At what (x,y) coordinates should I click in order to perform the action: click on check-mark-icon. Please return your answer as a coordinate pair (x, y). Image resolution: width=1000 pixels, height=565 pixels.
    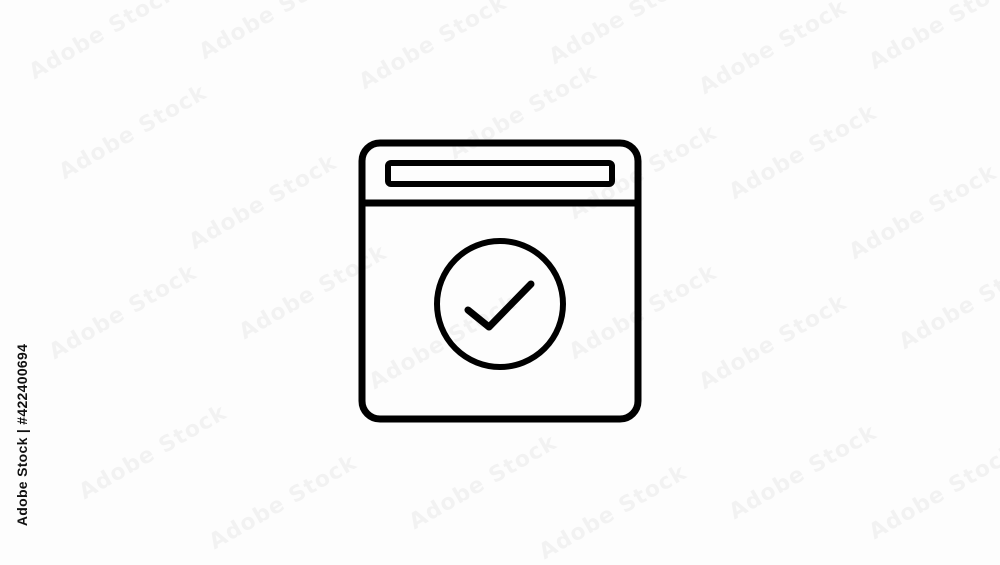
    Looking at the image, I should click on (499, 305).